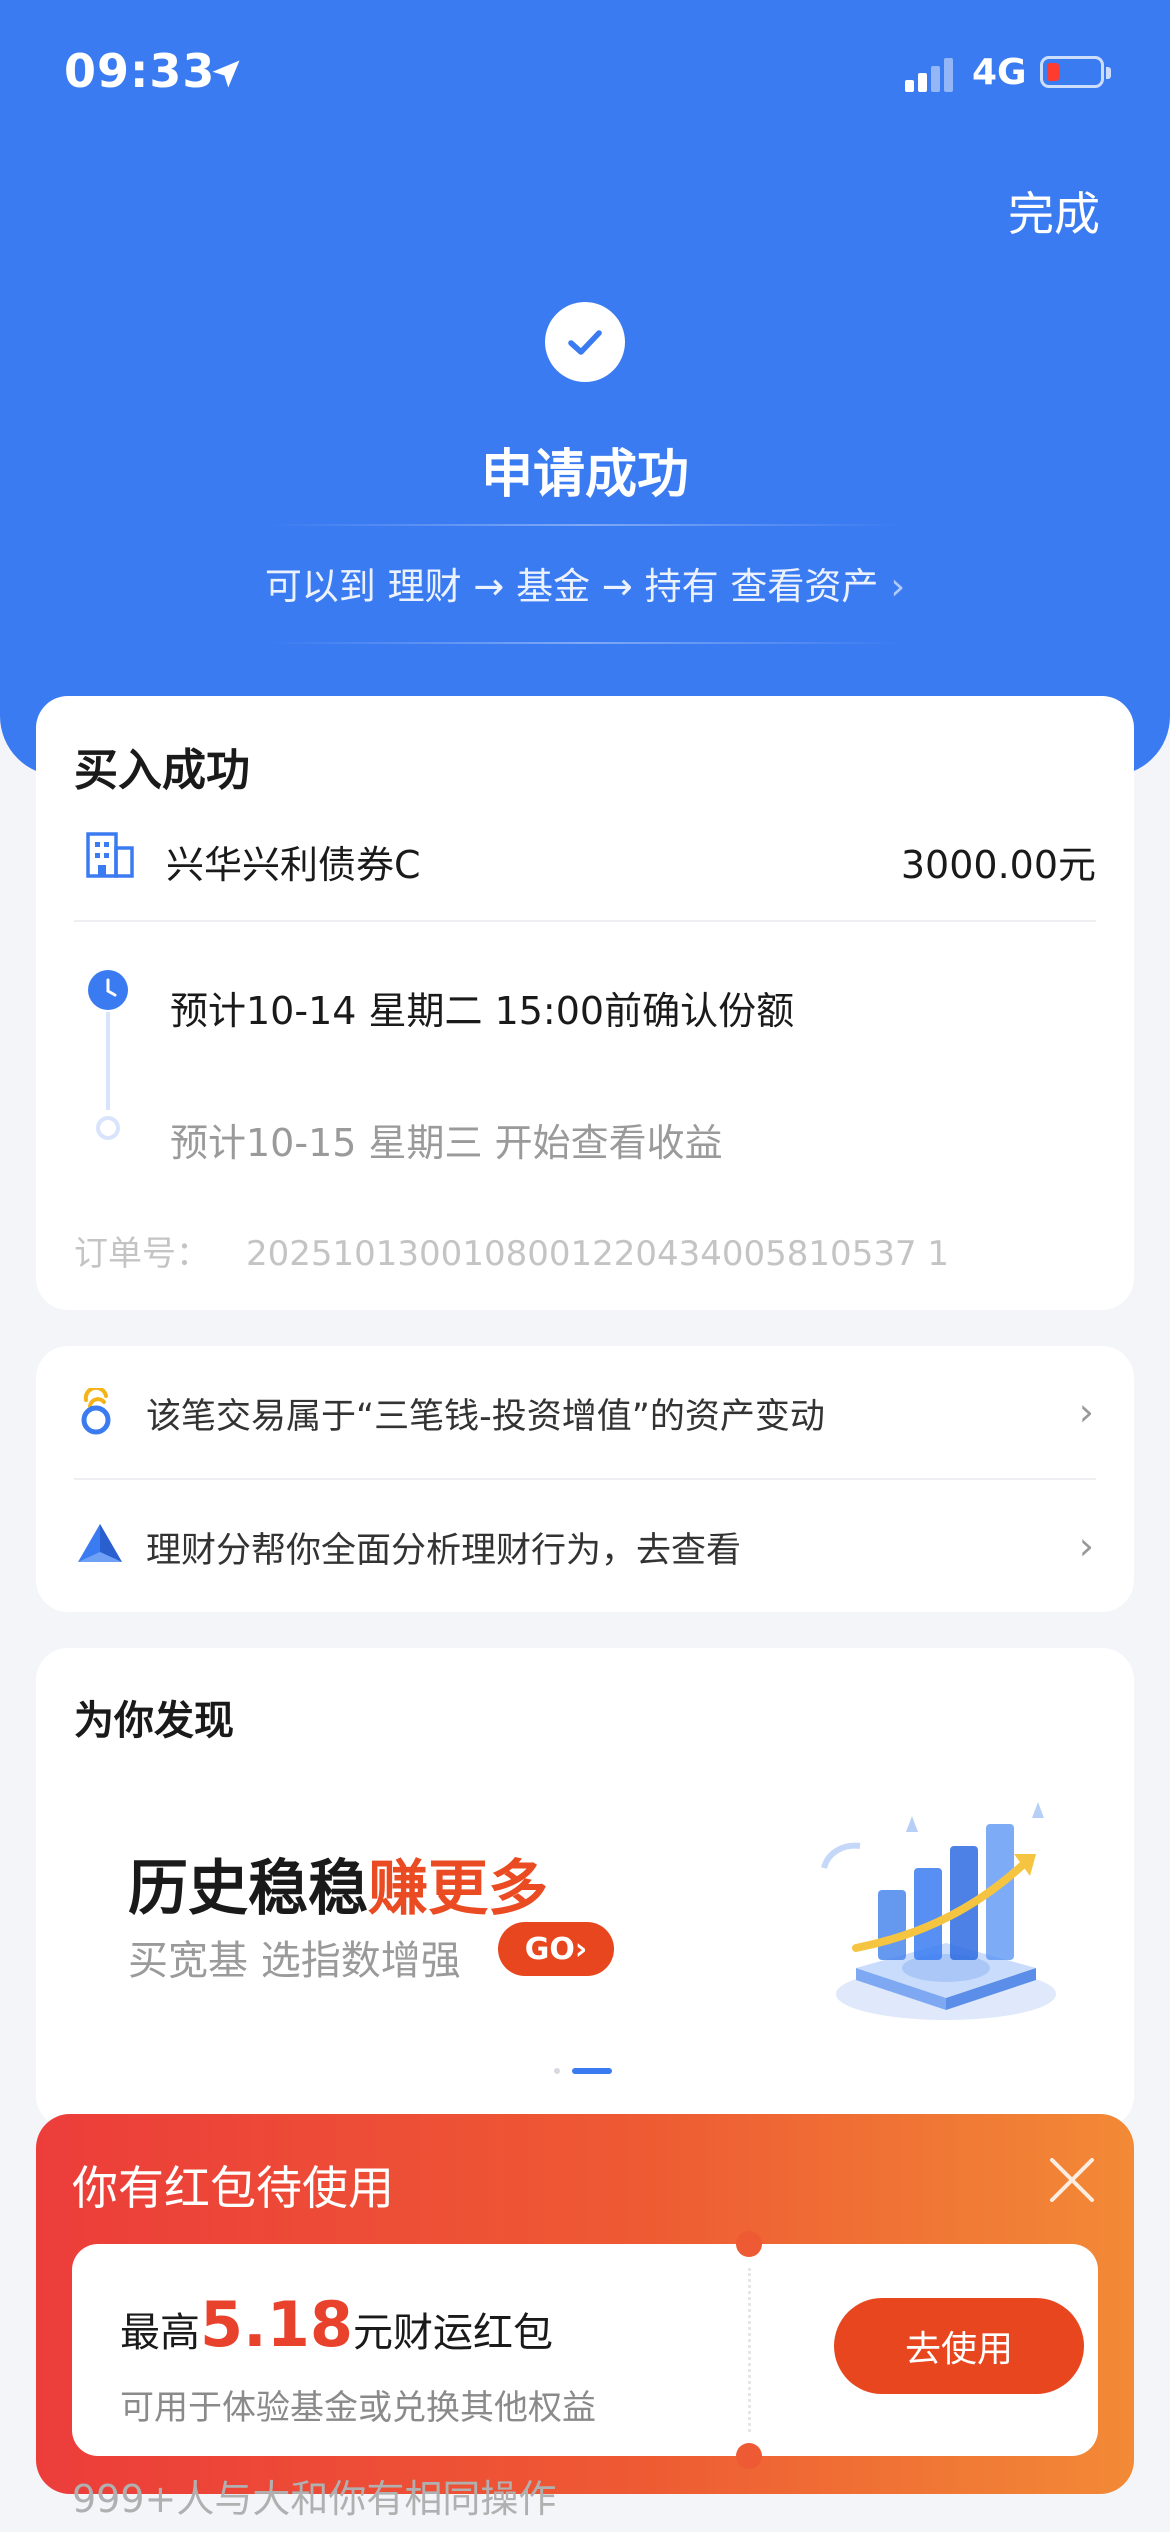  Describe the element at coordinates (938, 1911) in the screenshot. I see `chart-growth-illustration-icon` at that location.